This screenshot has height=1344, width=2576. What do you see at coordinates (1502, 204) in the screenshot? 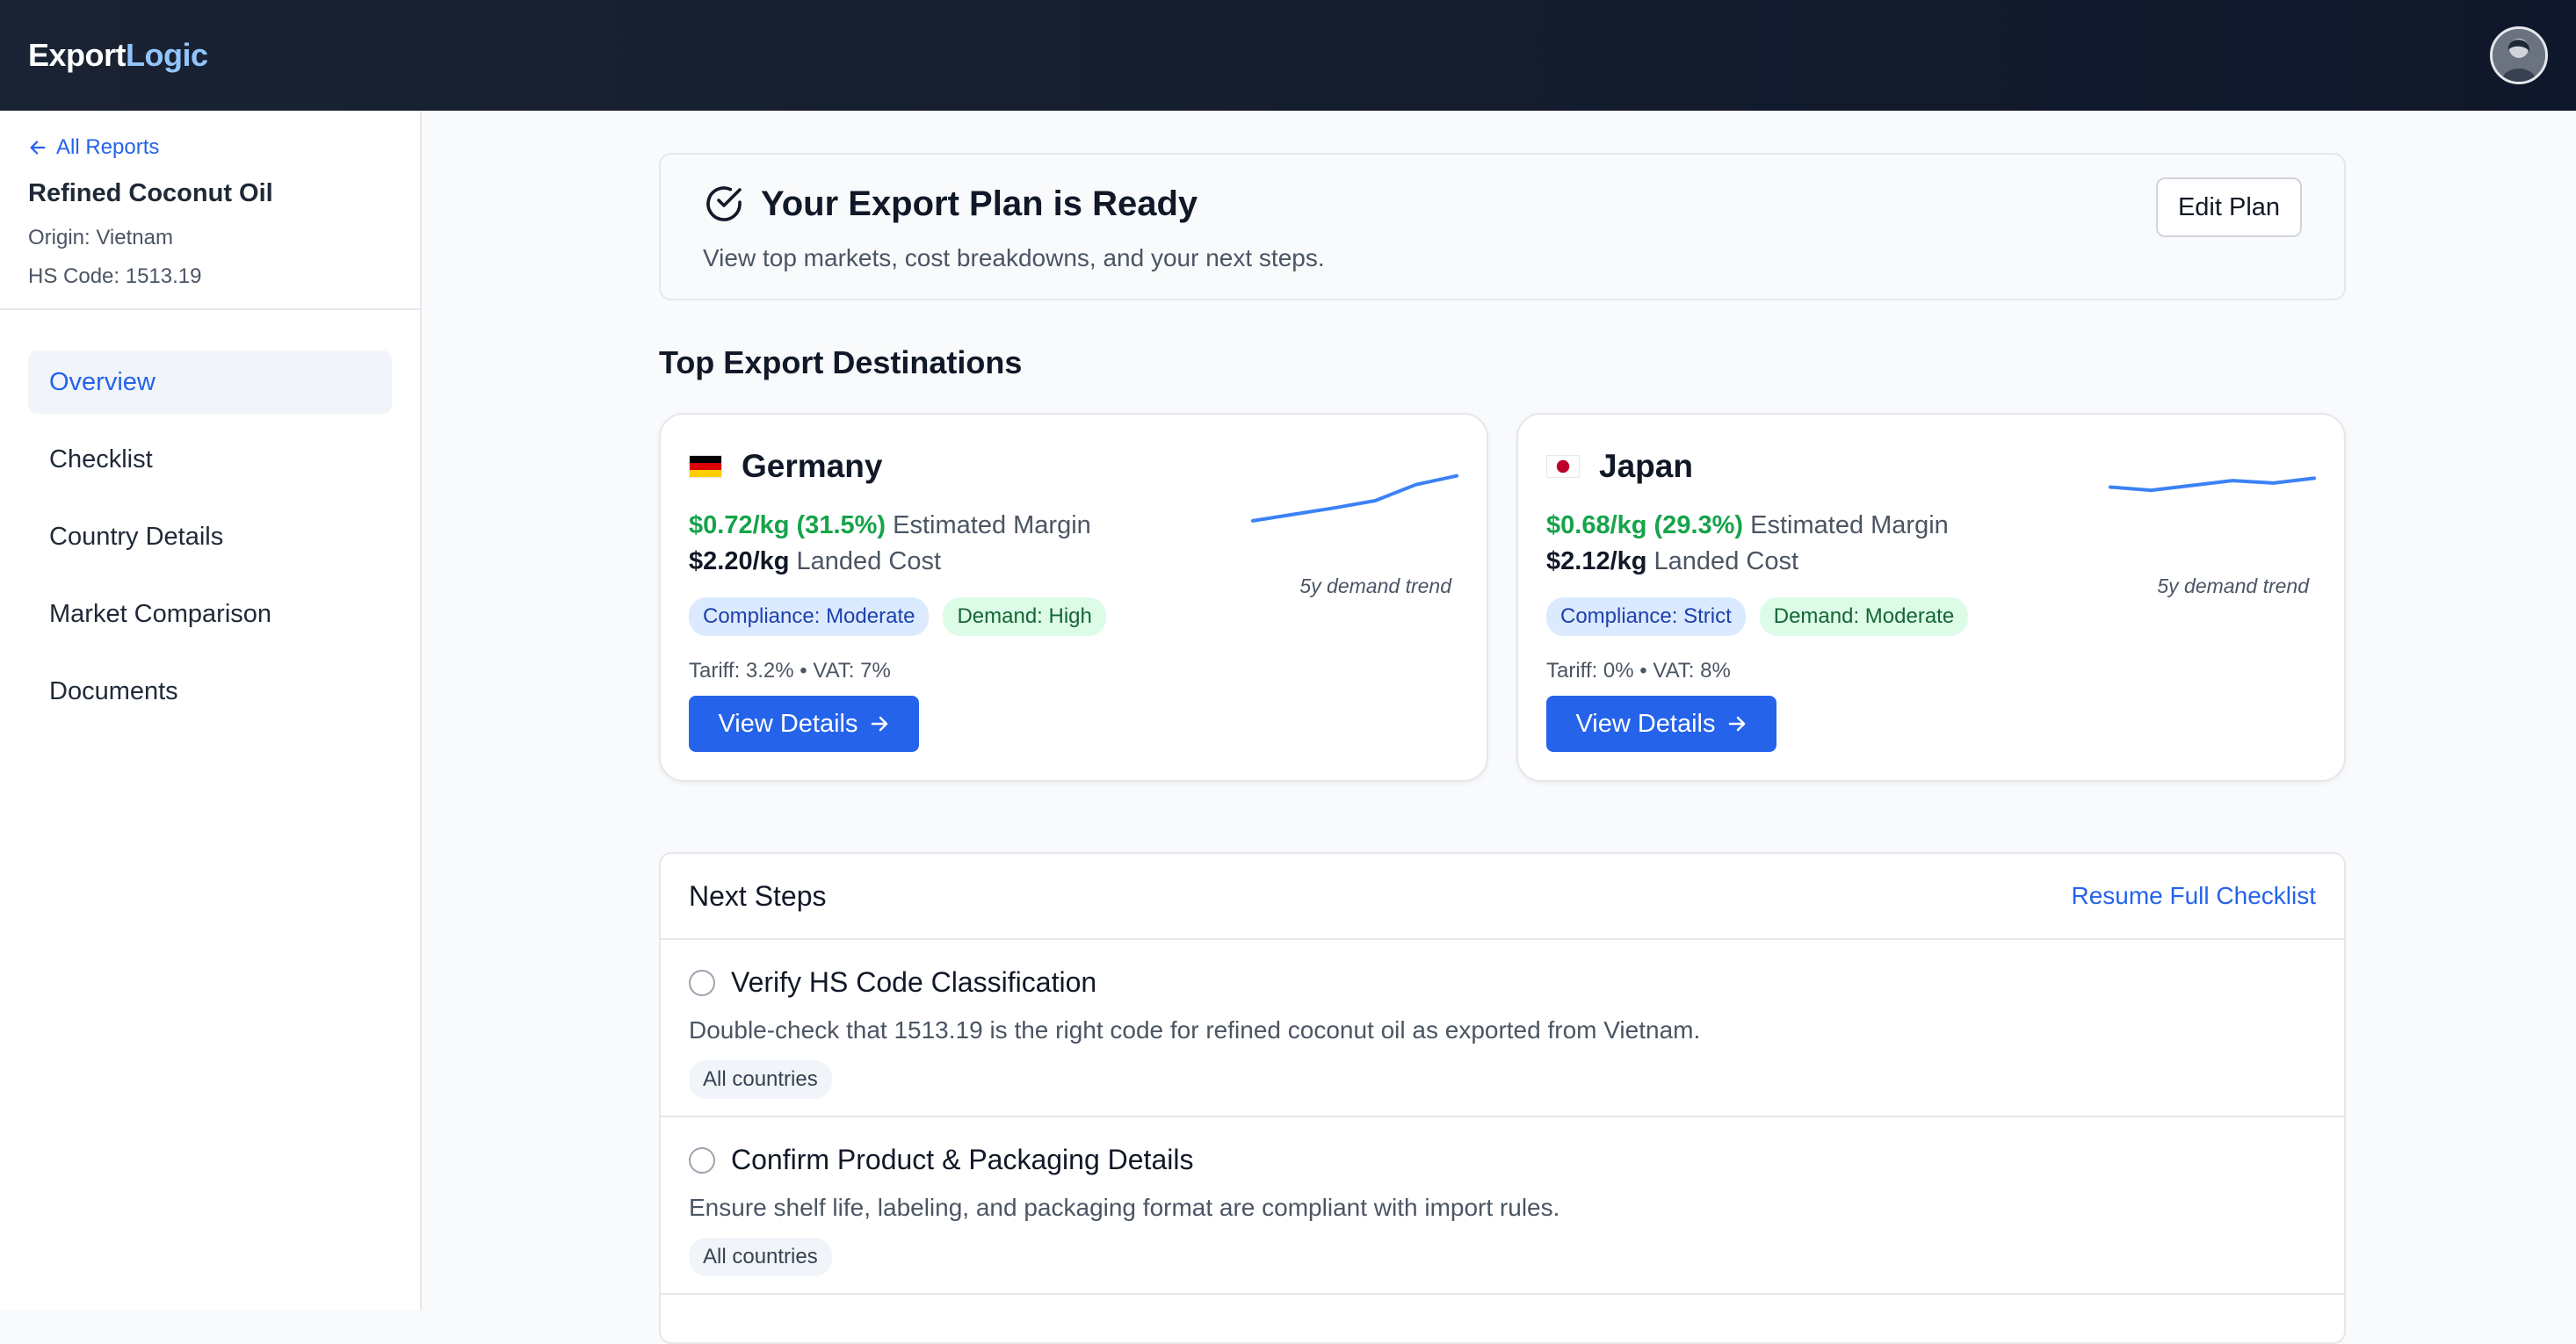
I see `plan-ready-title: Your Export Plan is Ready` at bounding box center [1502, 204].